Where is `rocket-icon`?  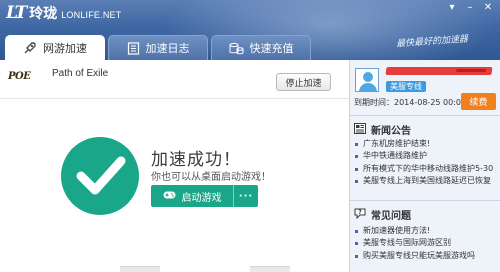
rocket-icon is located at coordinates (30, 48).